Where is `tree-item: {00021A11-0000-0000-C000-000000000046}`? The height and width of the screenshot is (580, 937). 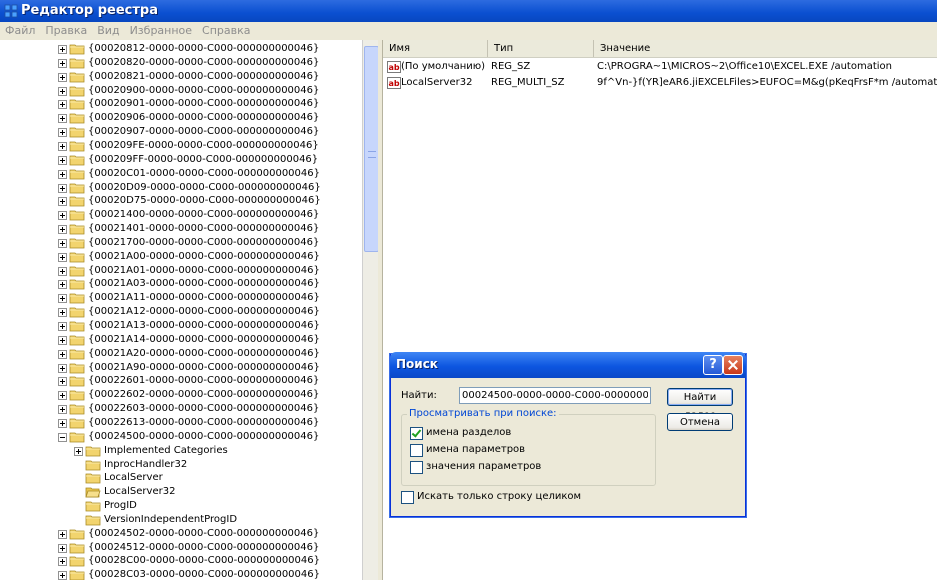
tree-item: {00021A11-0000-0000-C000-000000000046} is located at coordinates (209, 298).